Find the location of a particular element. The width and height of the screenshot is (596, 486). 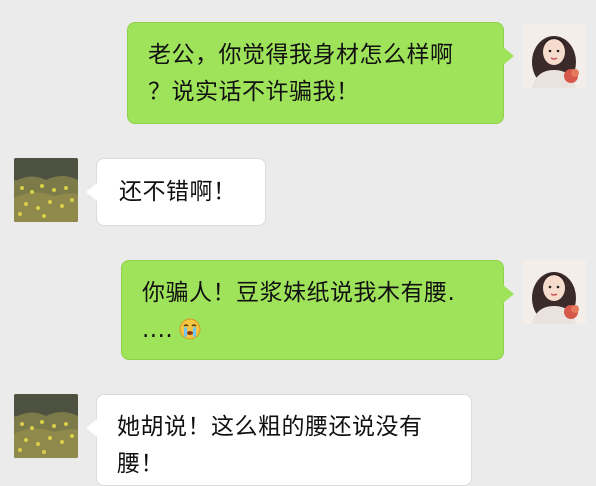

message-bubble-incoming: 还不错啊！ is located at coordinates (176, 192).